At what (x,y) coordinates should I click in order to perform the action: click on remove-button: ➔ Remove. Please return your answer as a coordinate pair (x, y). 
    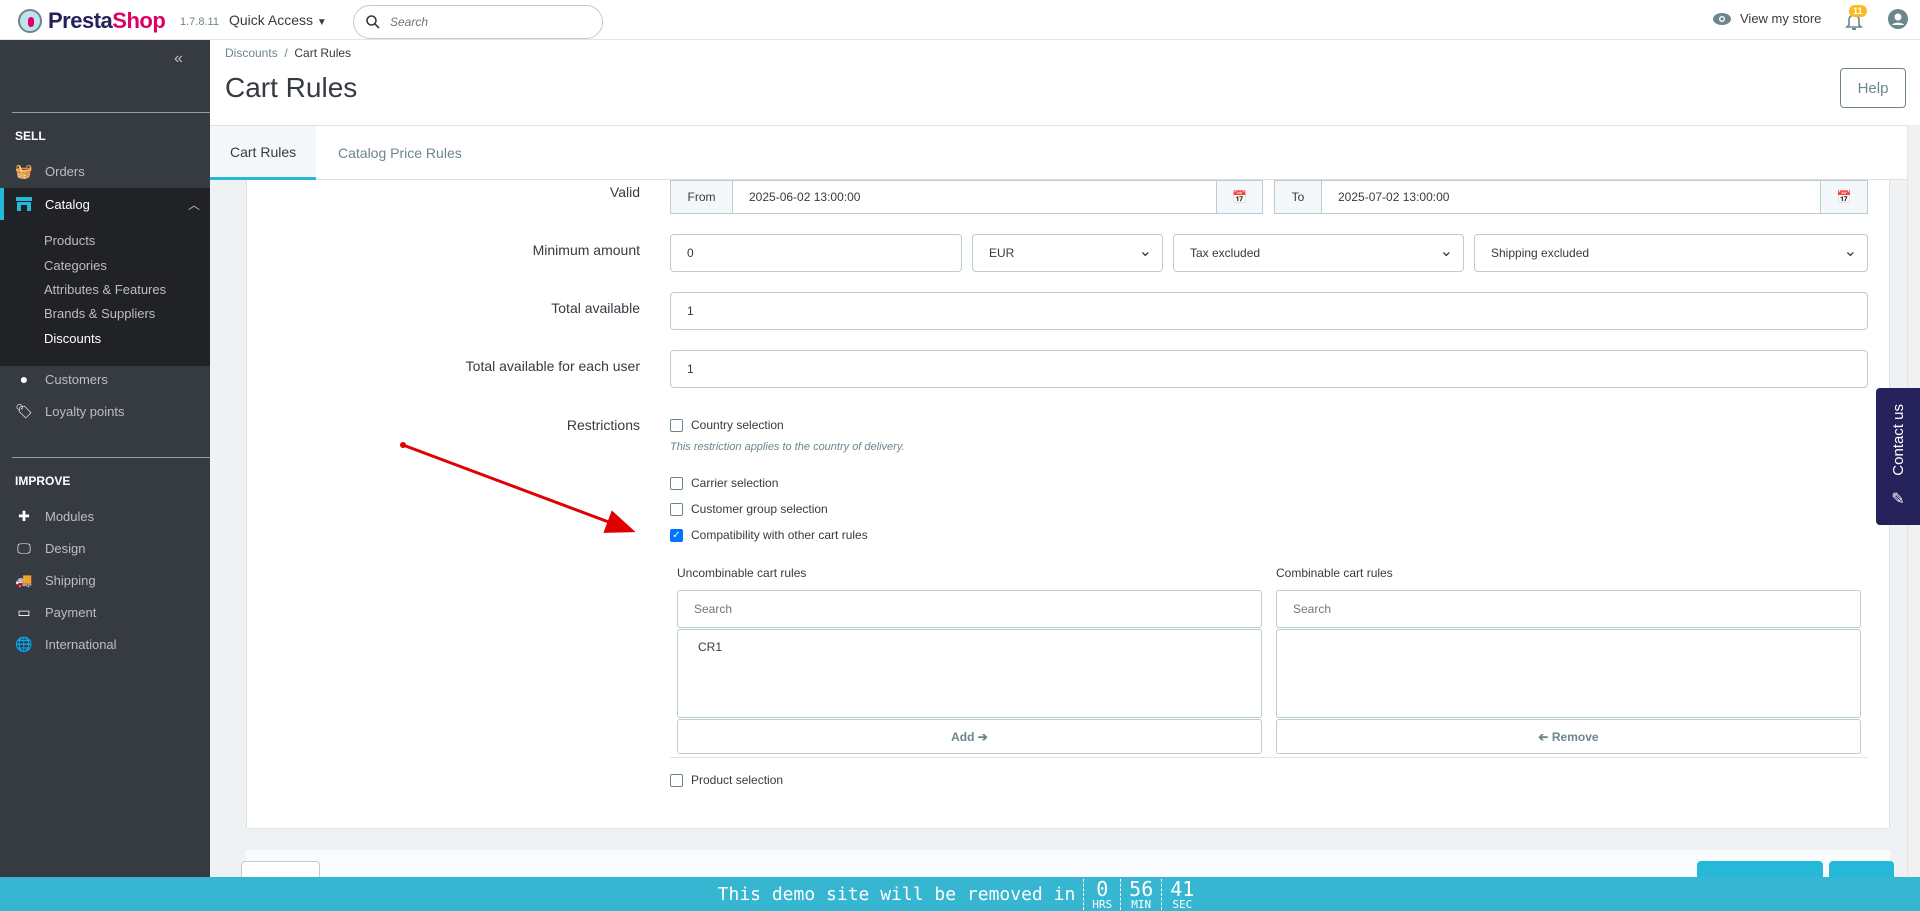
    Looking at the image, I should click on (1568, 736).